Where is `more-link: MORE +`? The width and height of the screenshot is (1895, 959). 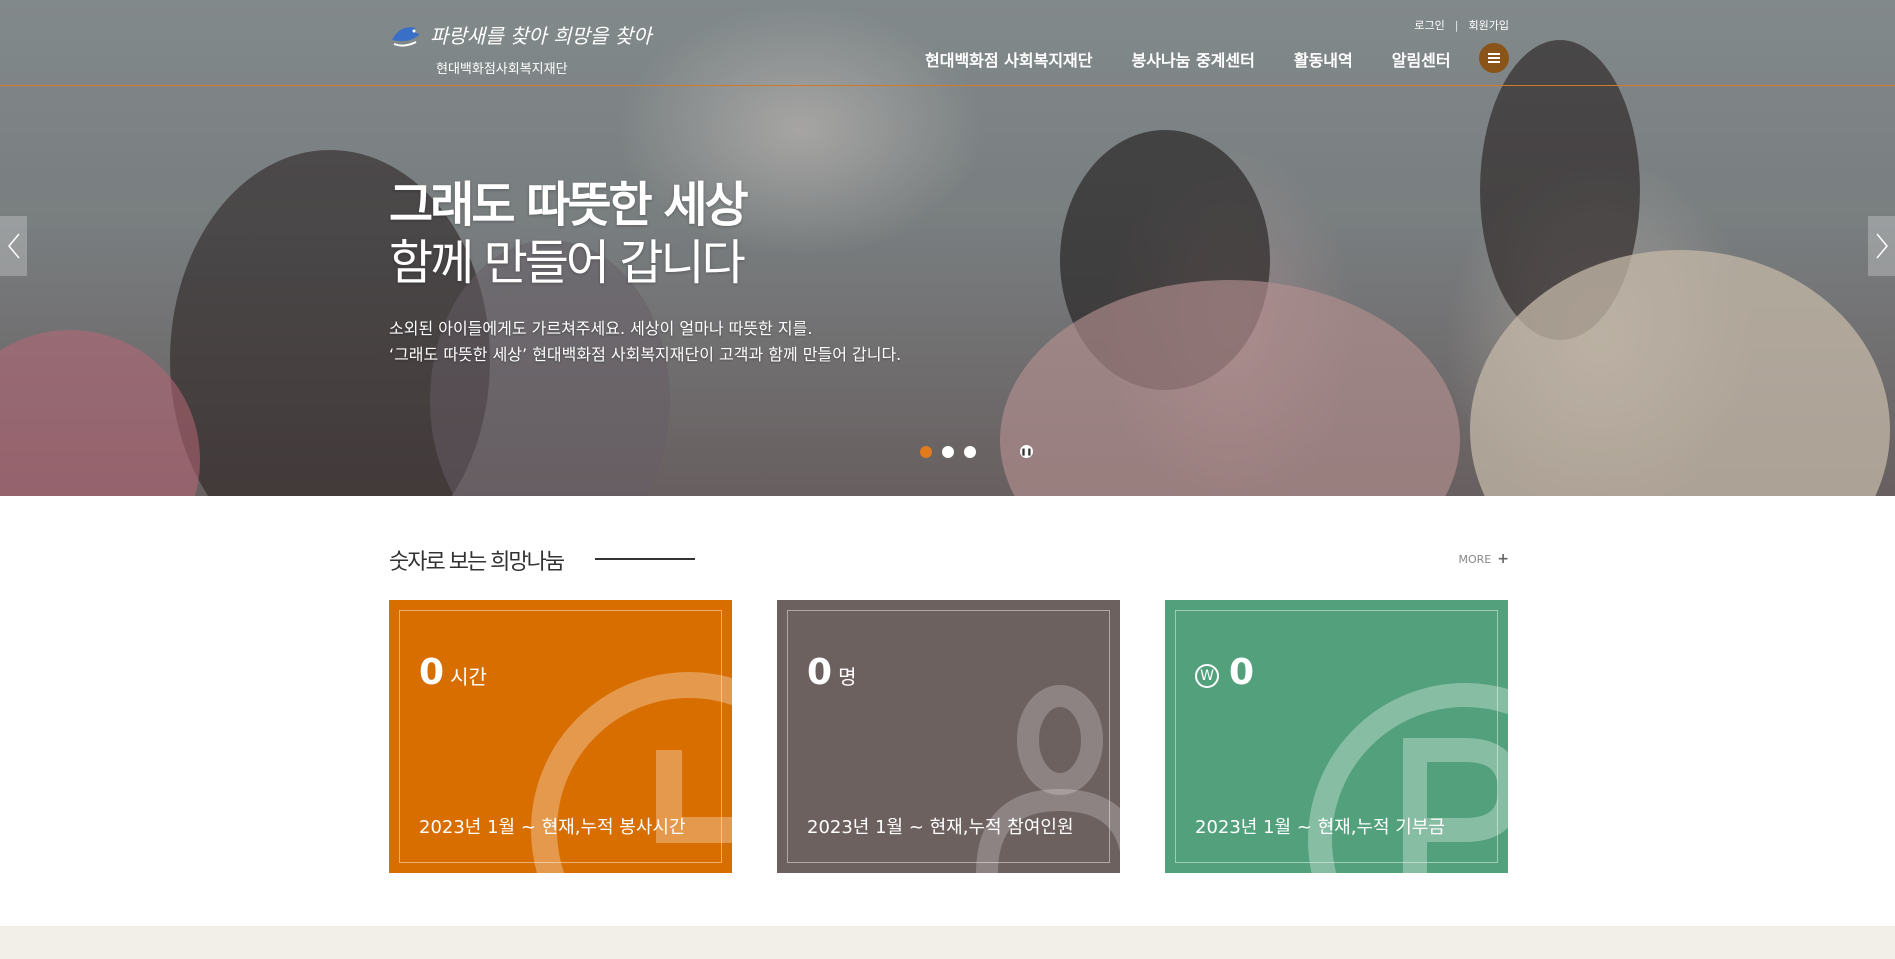 more-link: MORE + is located at coordinates (1484, 559).